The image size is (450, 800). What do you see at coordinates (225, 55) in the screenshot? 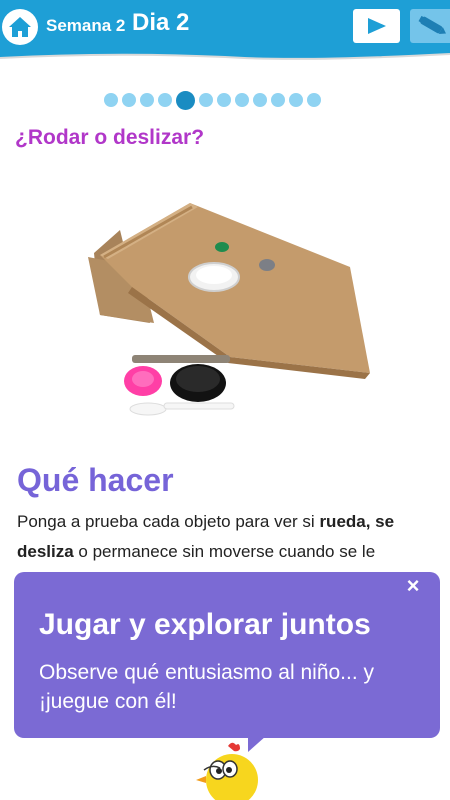
I see `header-wave` at bounding box center [225, 55].